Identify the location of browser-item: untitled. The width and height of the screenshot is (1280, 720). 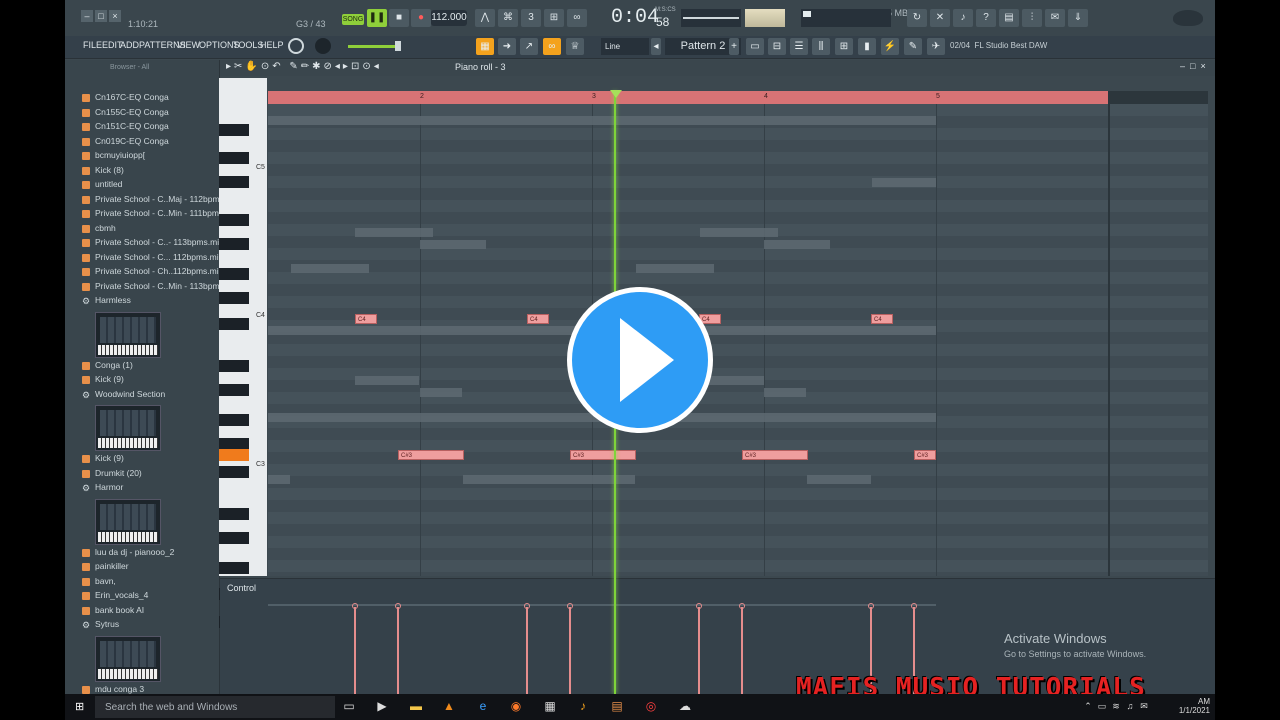
(108, 184).